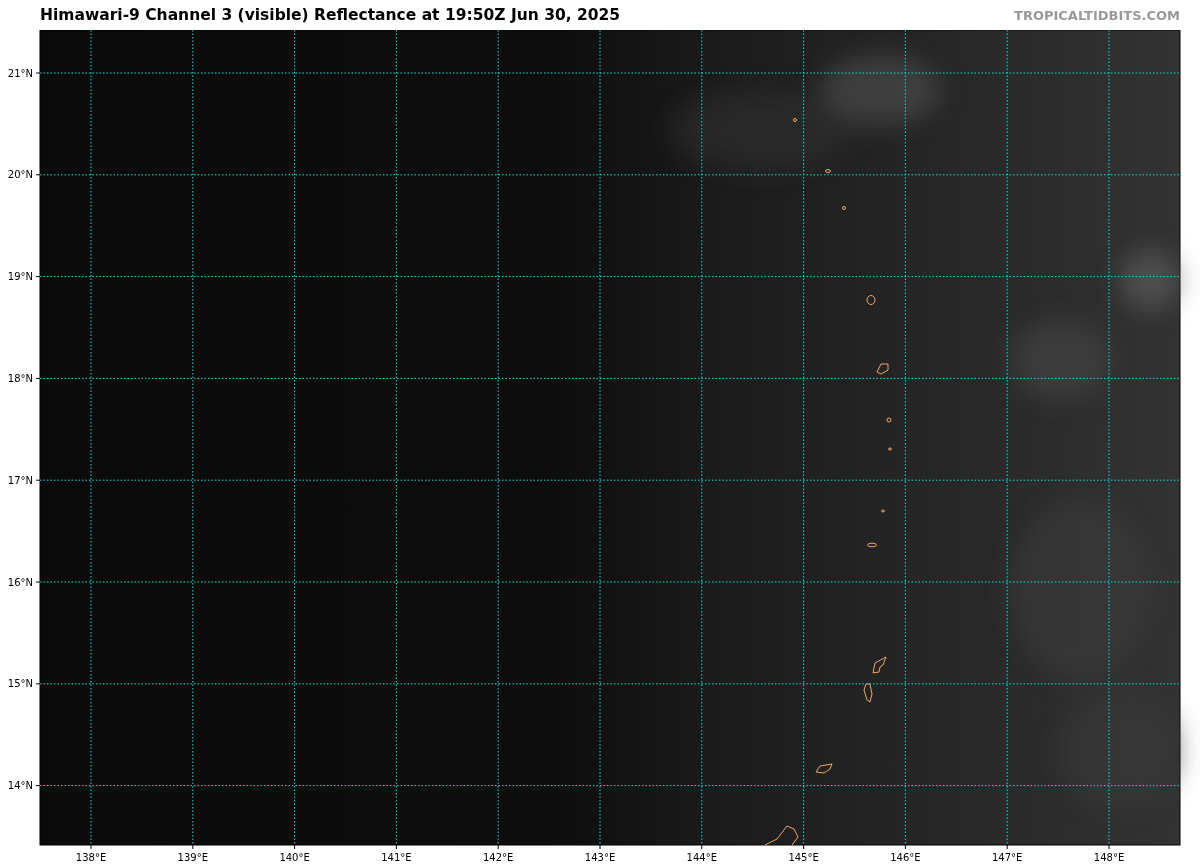 Image resolution: width=1200 pixels, height=867 pixels. Describe the element at coordinates (91, 857) in the screenshot. I see `longitude-label: 138°E` at that location.